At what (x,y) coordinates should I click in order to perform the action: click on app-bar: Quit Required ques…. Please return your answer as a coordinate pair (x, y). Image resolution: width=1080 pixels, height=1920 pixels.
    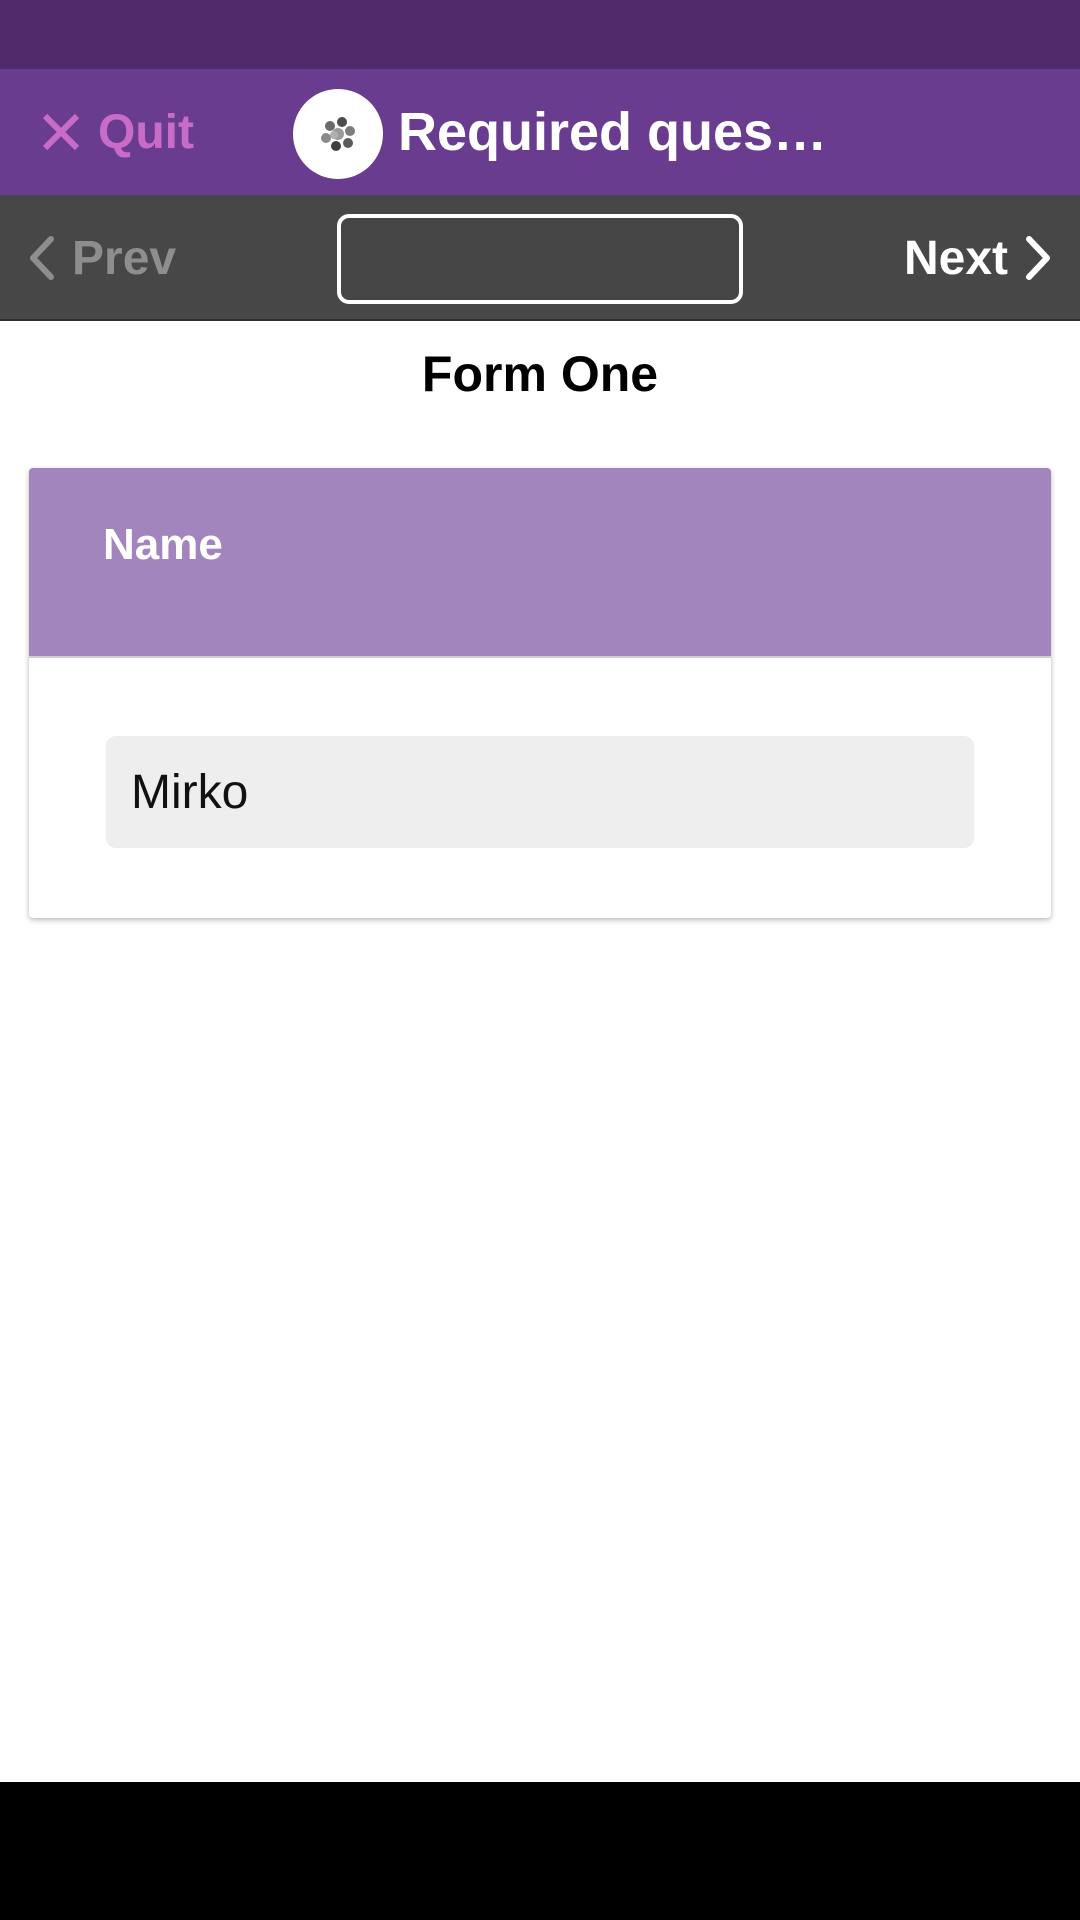
    Looking at the image, I should click on (540, 132).